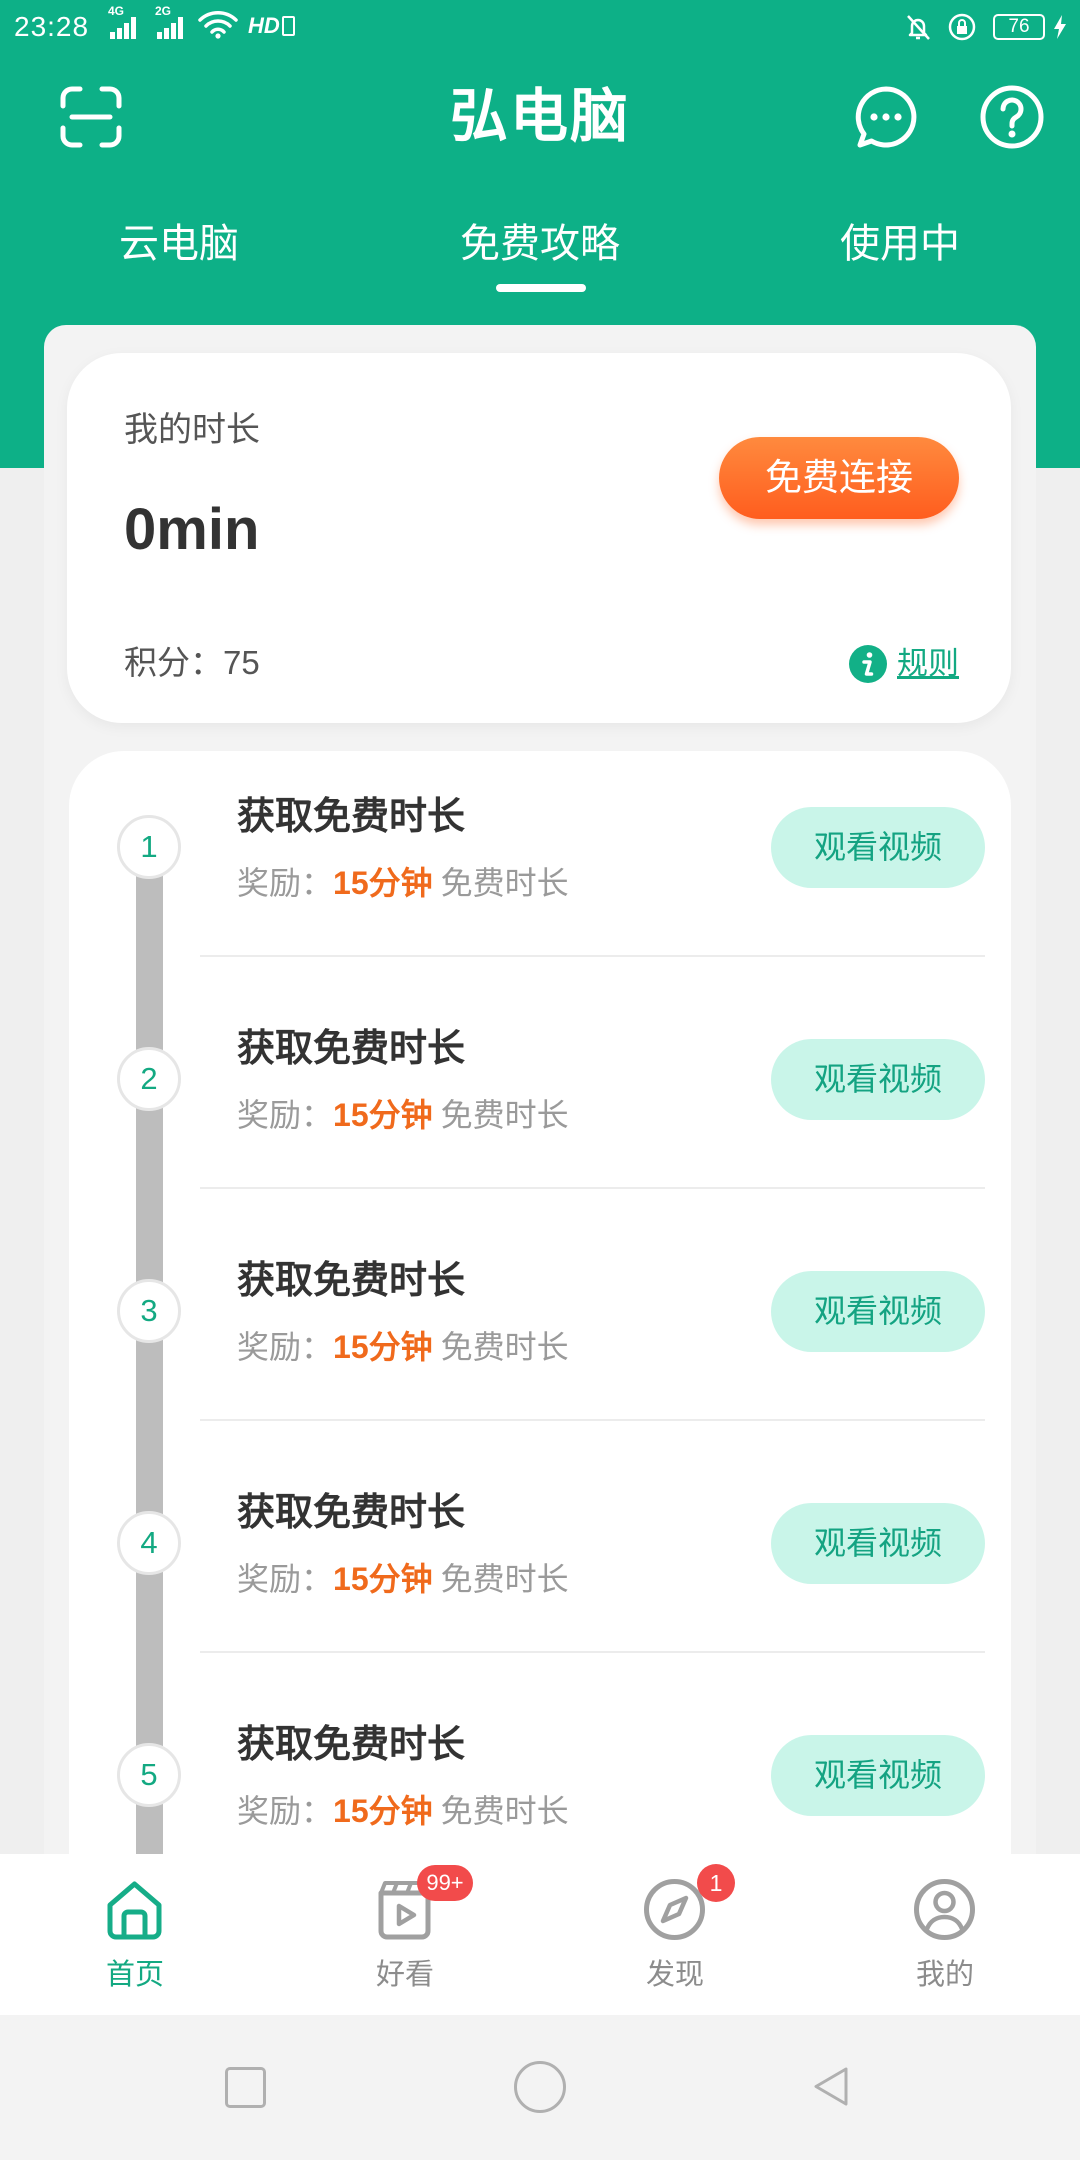  I want to click on nav-label: 首页, so click(134, 1975).